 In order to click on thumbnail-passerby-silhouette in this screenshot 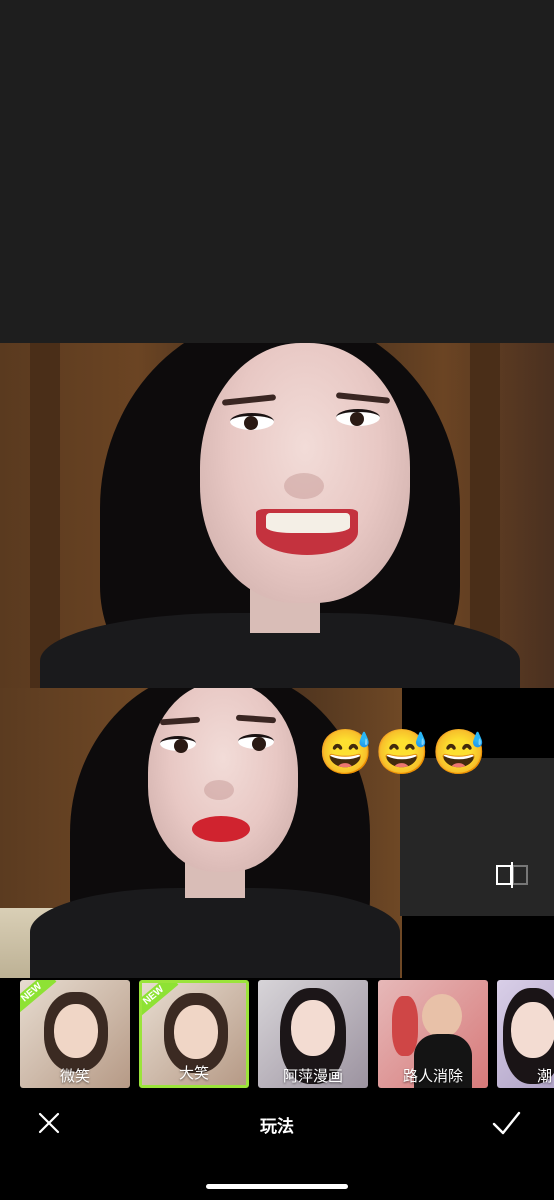, I will do `click(405, 1026)`.